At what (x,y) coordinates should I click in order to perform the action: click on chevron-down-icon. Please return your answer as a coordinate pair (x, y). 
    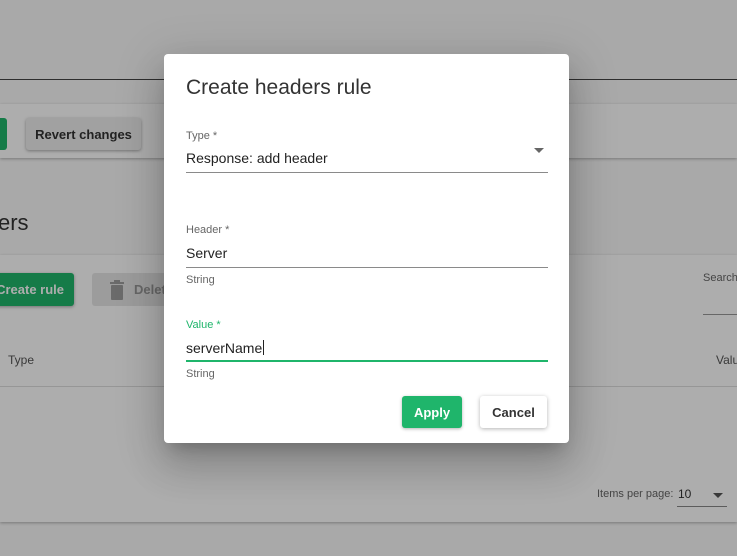
    Looking at the image, I should click on (539, 150).